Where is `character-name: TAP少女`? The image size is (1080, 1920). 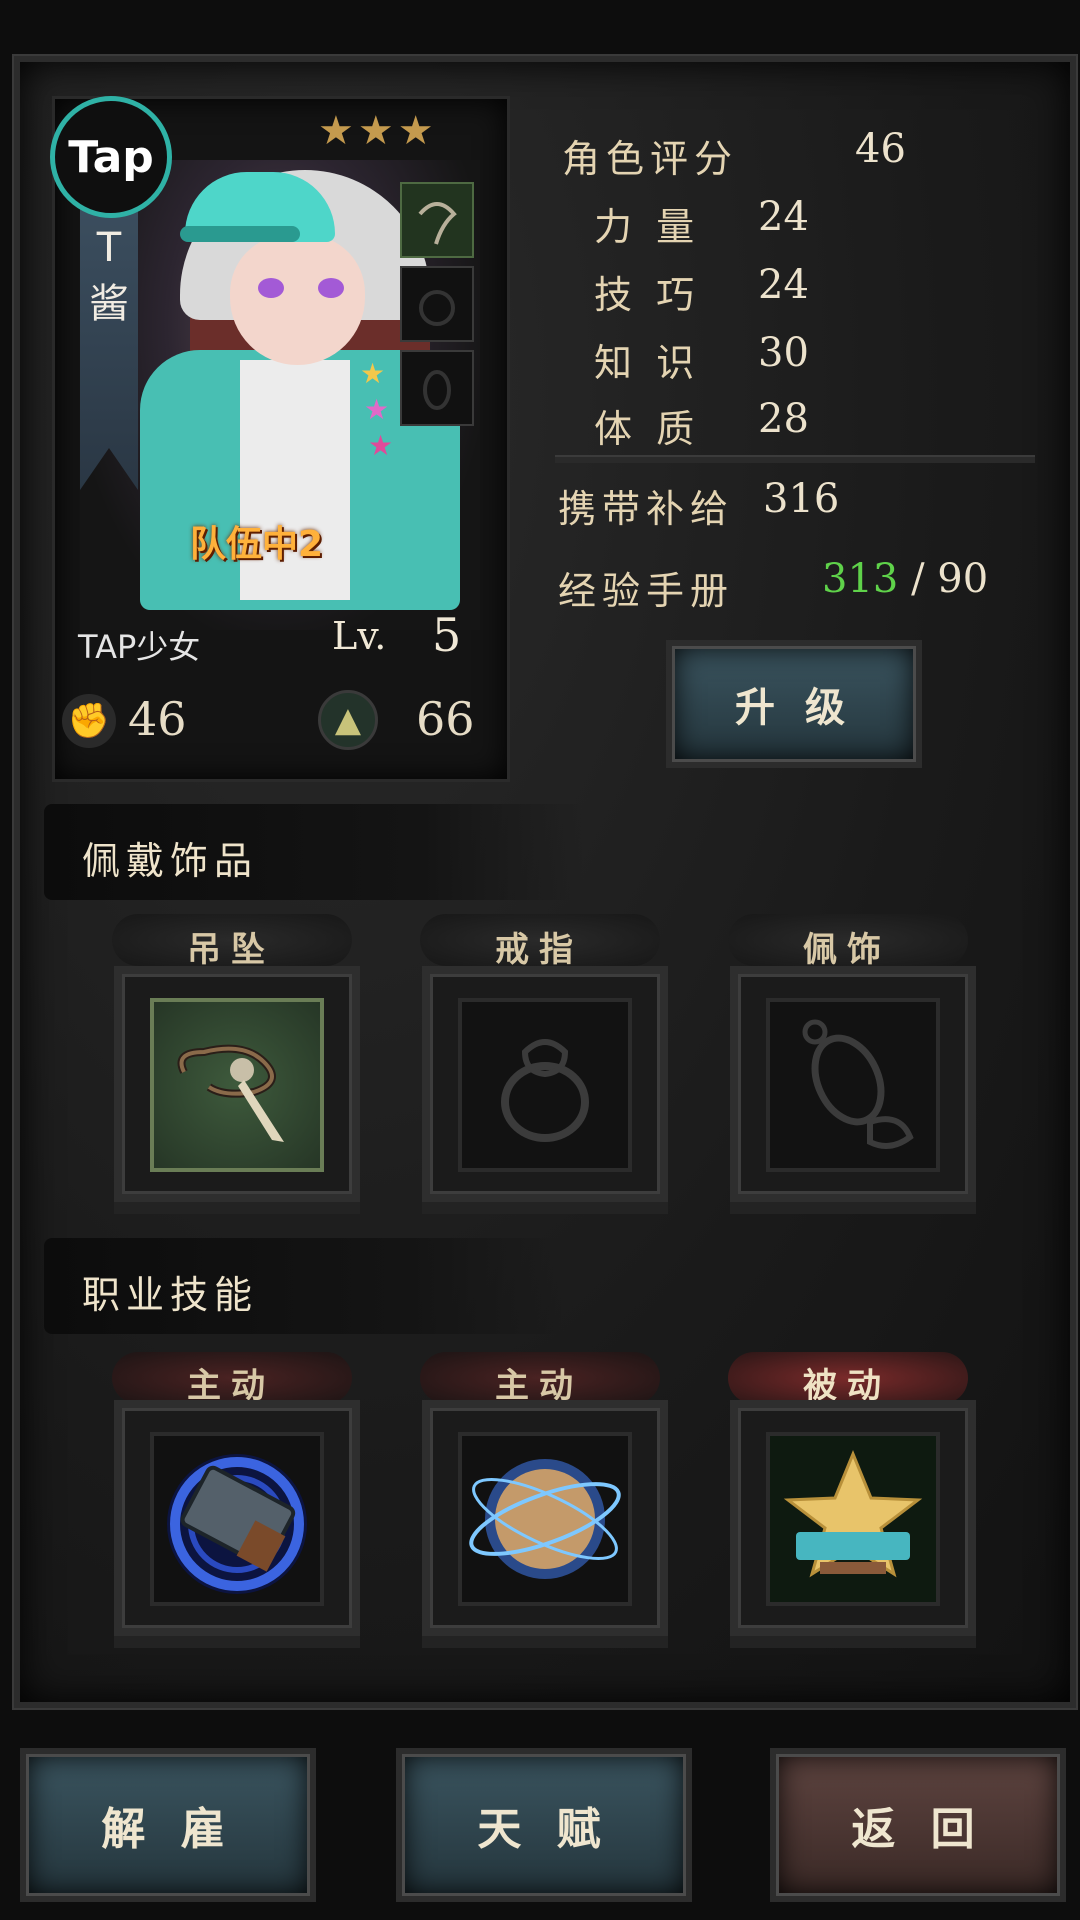
character-name: TAP少女 is located at coordinates (139, 647).